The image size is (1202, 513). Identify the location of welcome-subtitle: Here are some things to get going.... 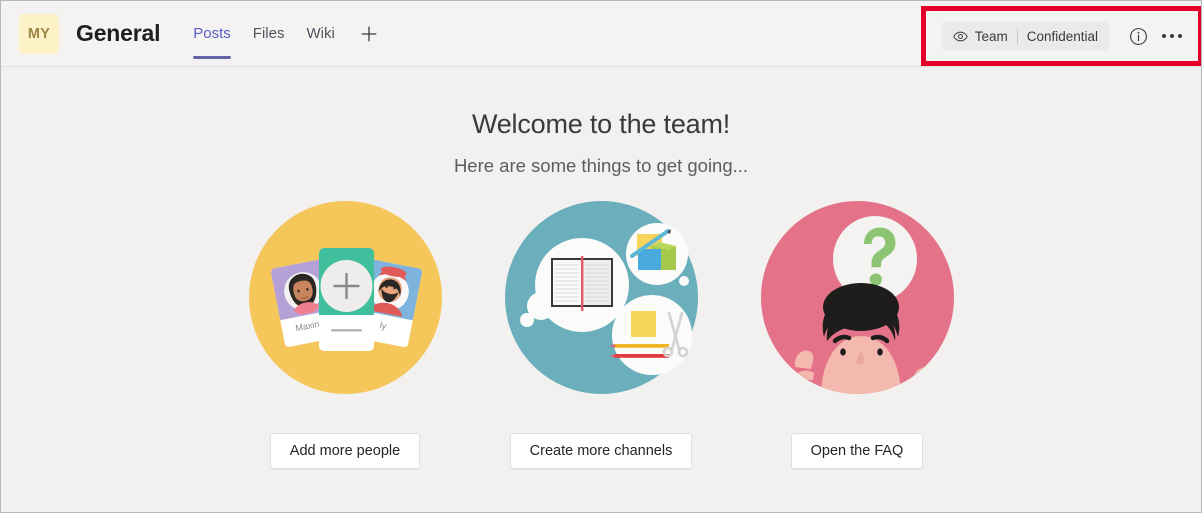
(601, 165).